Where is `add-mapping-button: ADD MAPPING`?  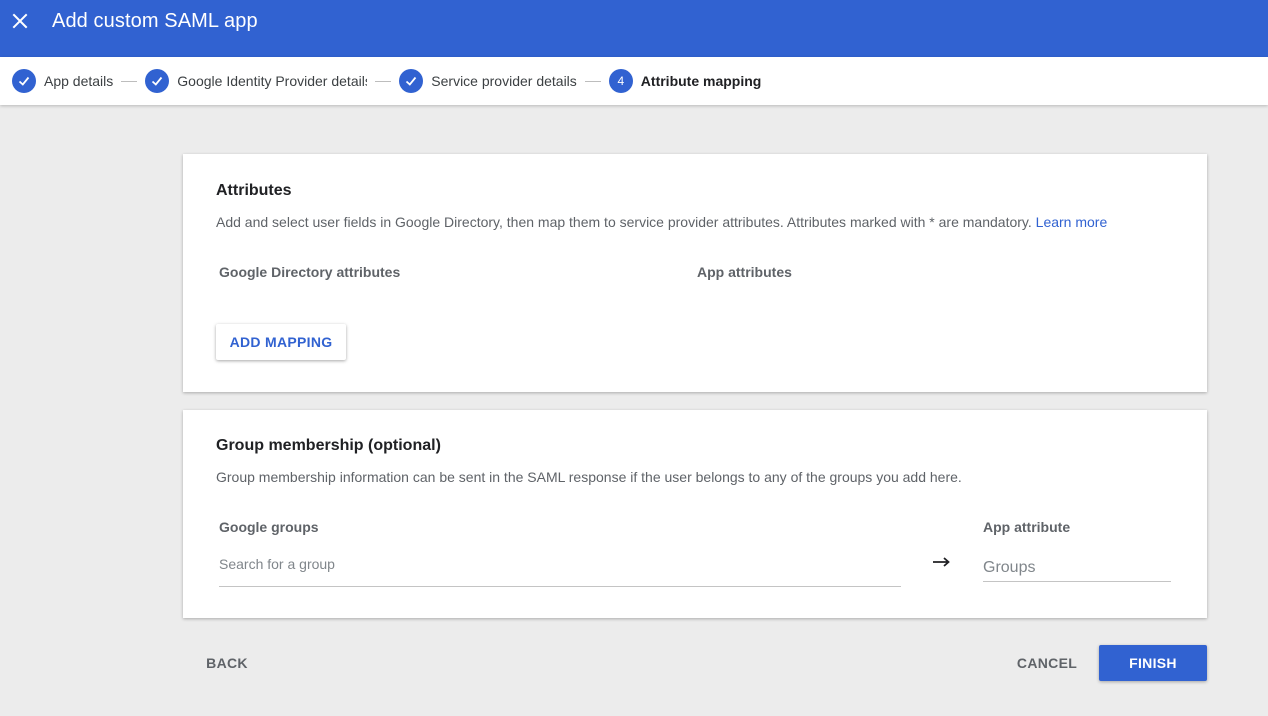
add-mapping-button: ADD MAPPING is located at coordinates (281, 342).